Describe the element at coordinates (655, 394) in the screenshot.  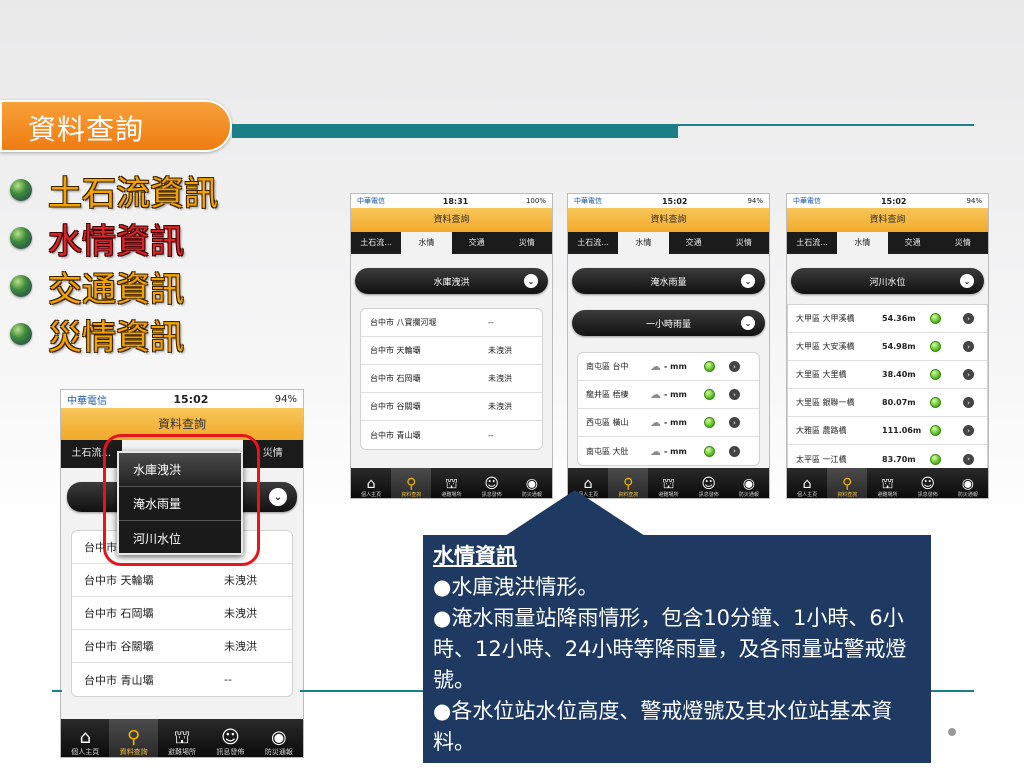
I see `cloud-icon: ☁` at that location.